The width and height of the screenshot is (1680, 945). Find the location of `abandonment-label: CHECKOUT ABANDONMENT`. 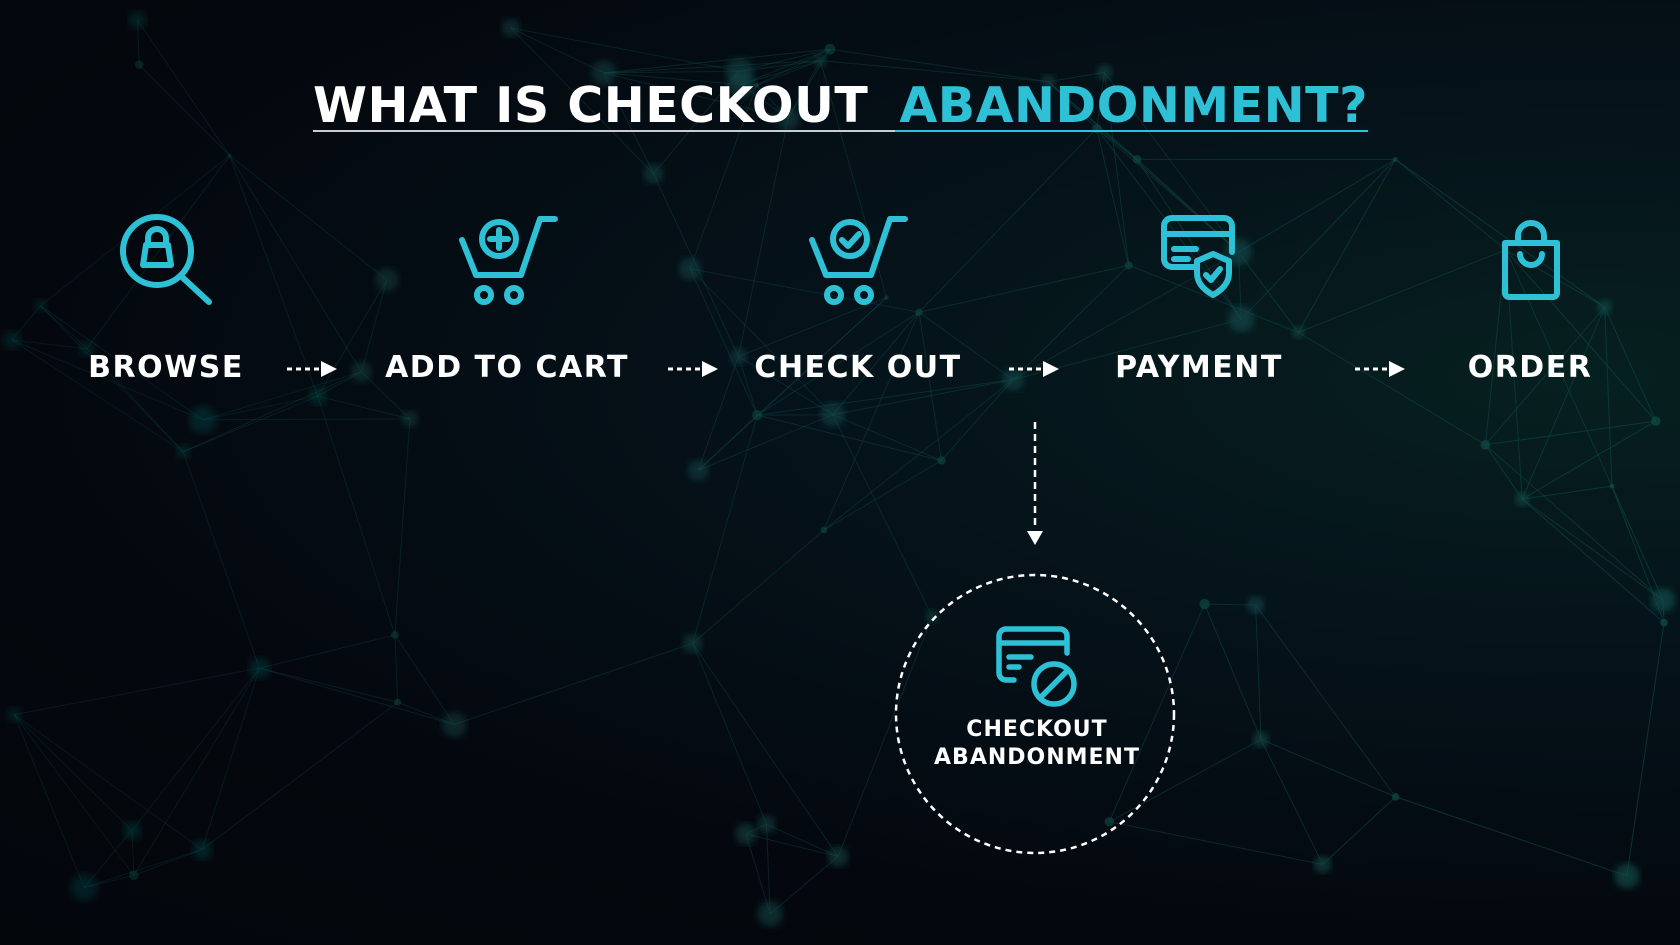

abandonment-label: CHECKOUT ABANDONMENT is located at coordinates (1037, 744).